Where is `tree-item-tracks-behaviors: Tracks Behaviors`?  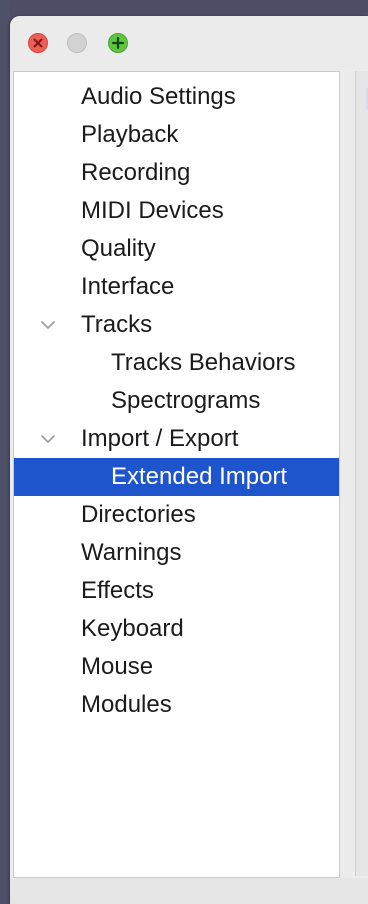
tree-item-tracks-behaviors: Tracks Behaviors is located at coordinates (176, 363).